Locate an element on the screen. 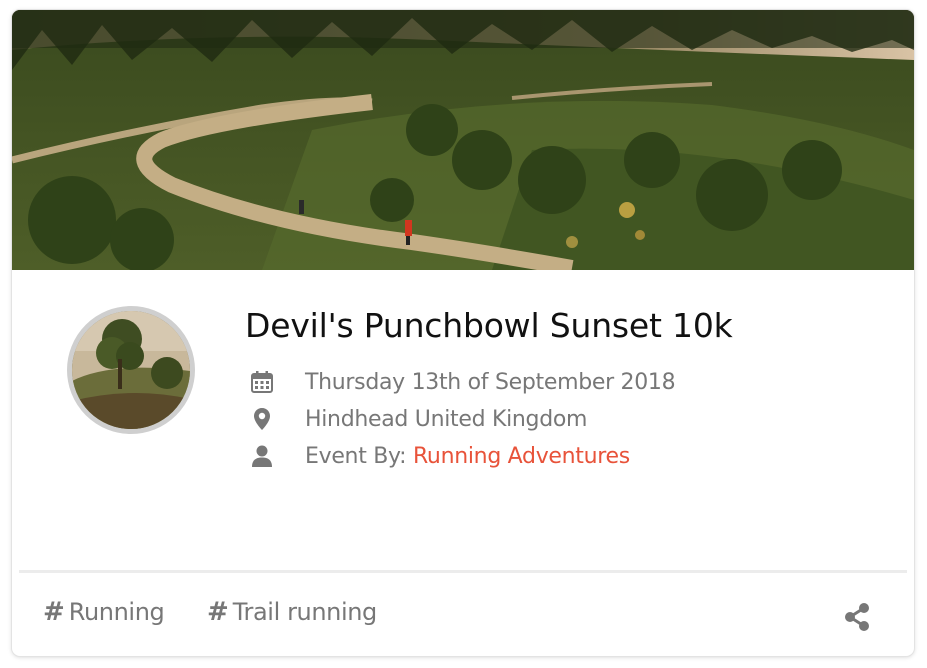  tag-label: Trail running is located at coordinates (304, 612).